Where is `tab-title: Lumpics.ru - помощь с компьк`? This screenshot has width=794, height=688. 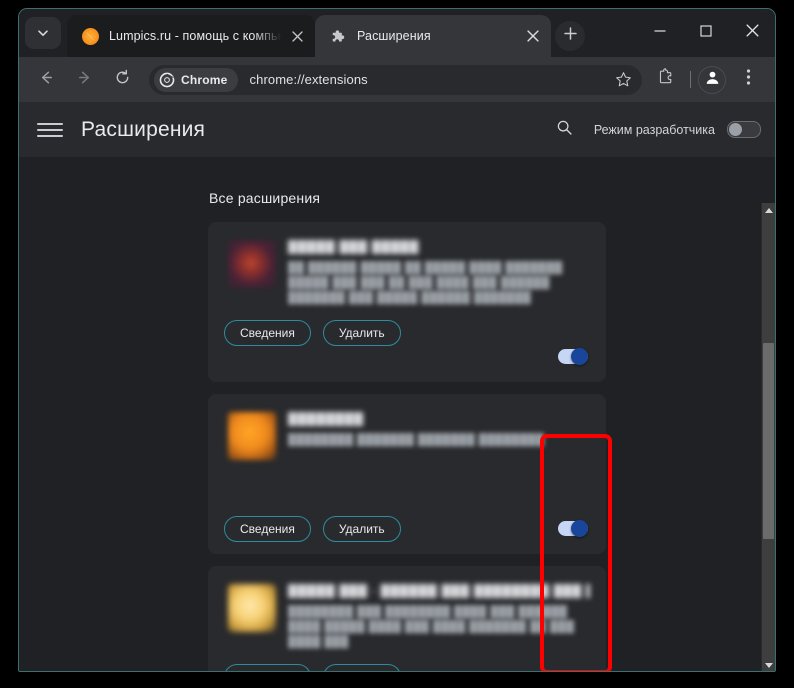
tab-title: Lumpics.ru - помощь с компьк is located at coordinates (196, 36).